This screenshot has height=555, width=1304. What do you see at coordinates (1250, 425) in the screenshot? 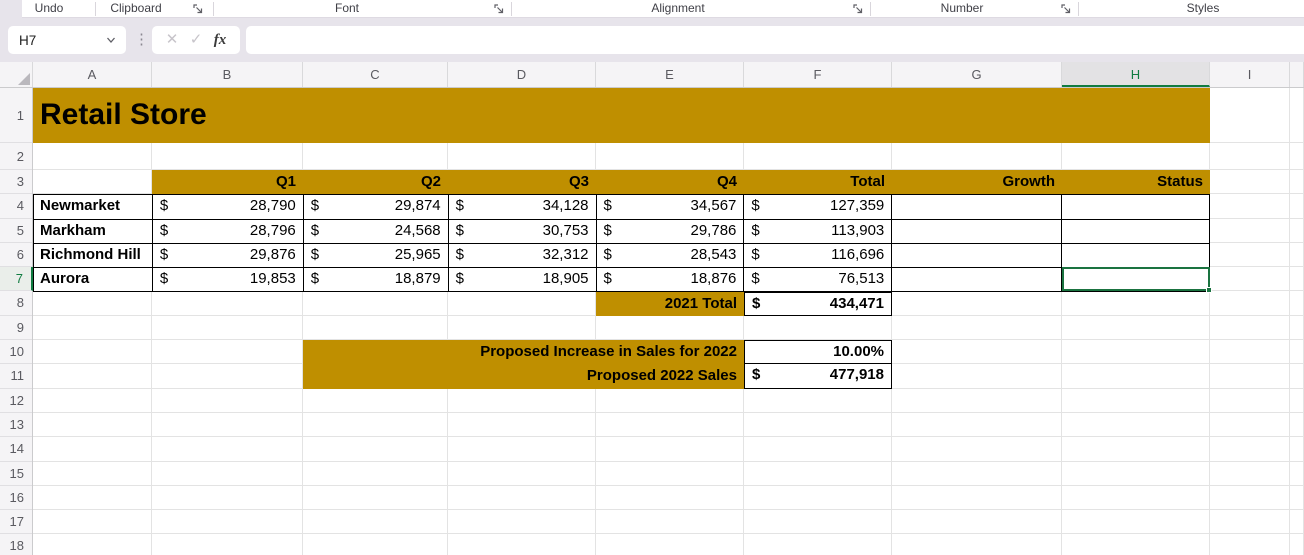
I see `cell-I13` at bounding box center [1250, 425].